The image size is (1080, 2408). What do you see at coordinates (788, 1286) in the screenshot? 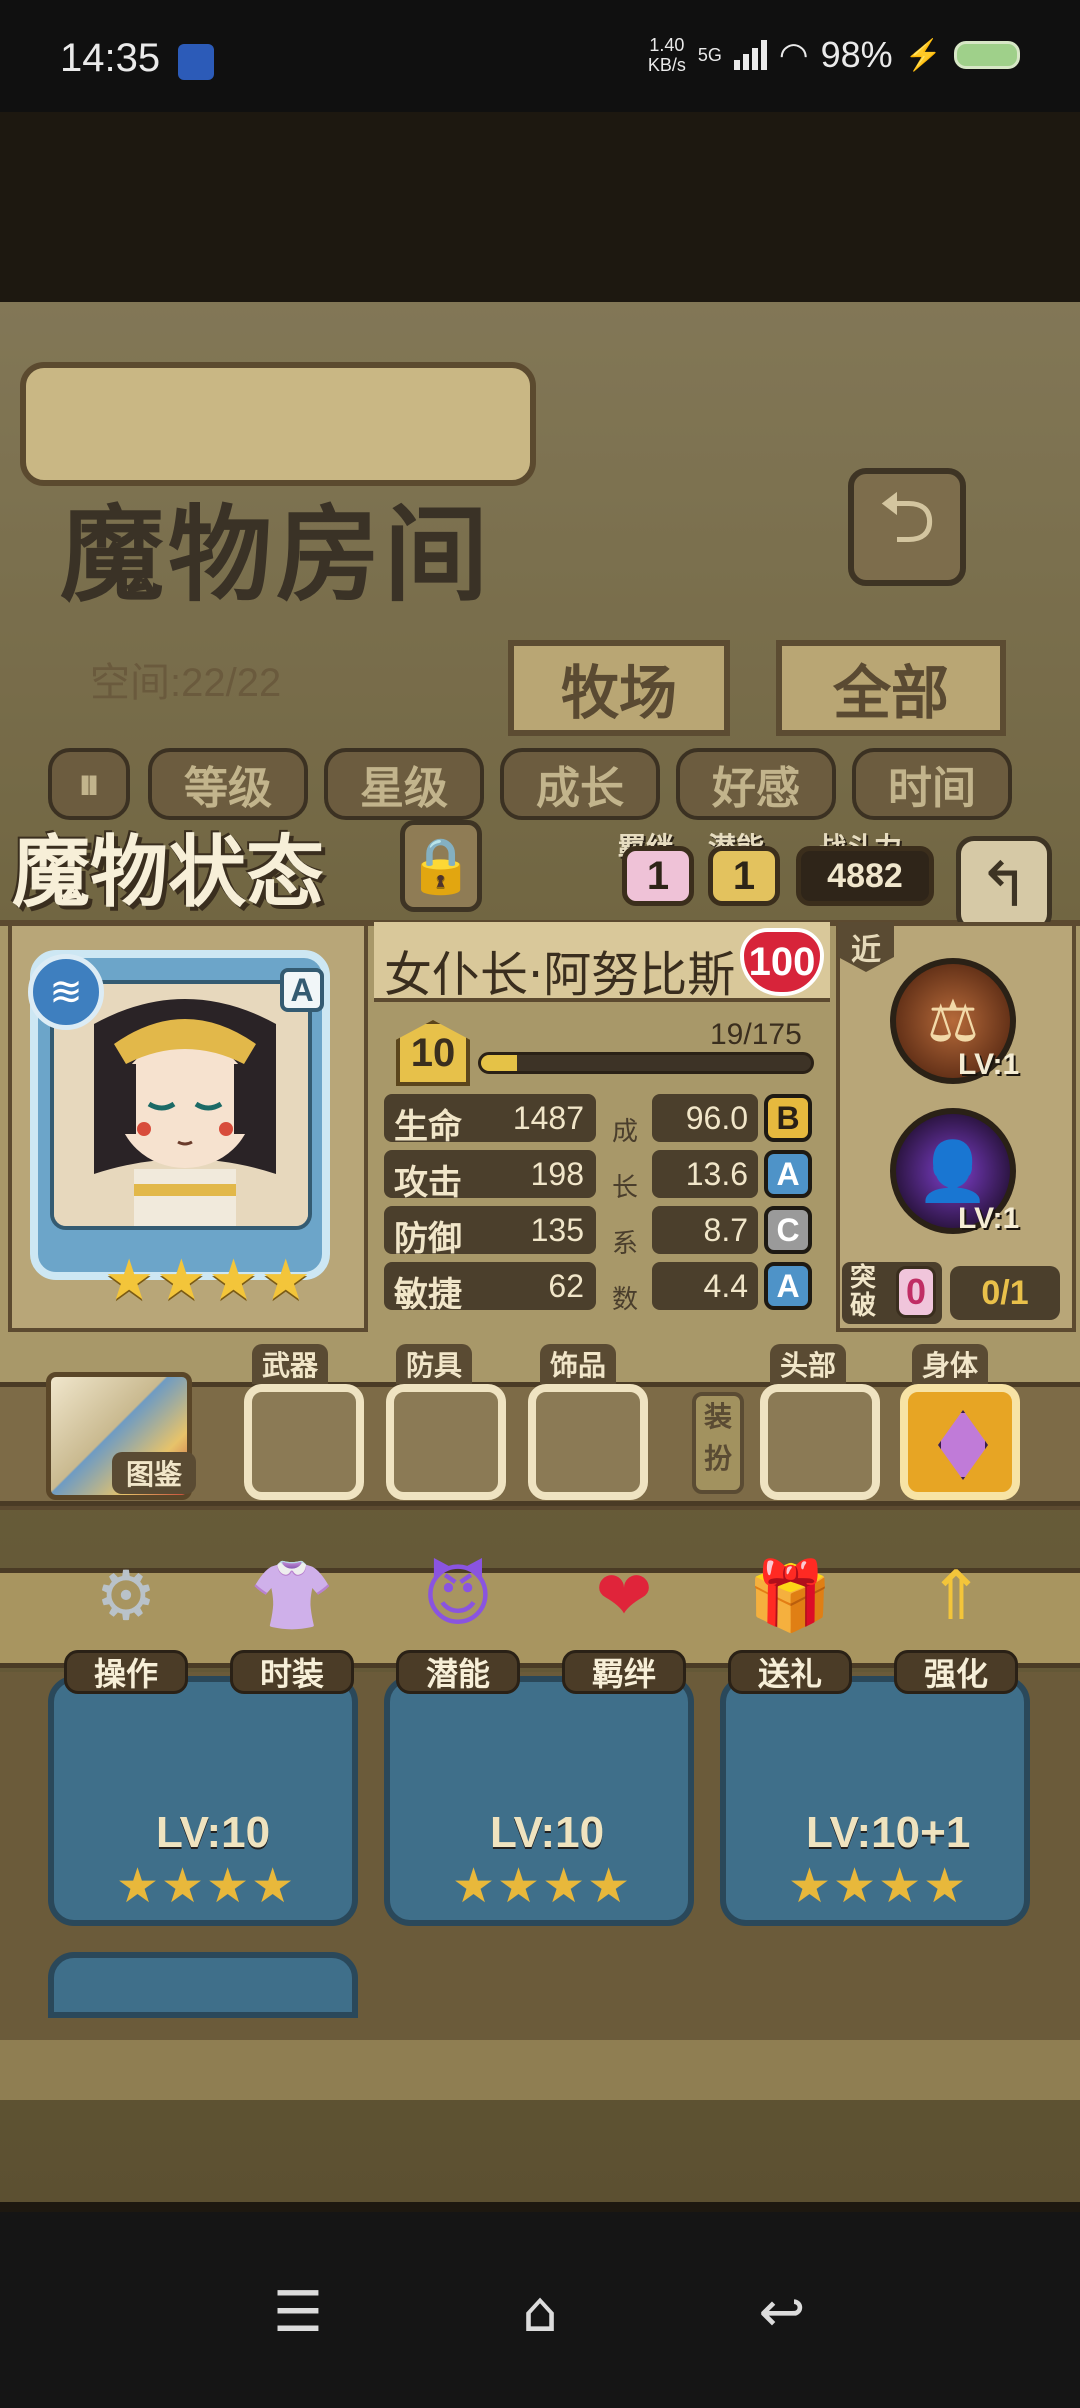
I see `grade-badge-agility: A` at bounding box center [788, 1286].